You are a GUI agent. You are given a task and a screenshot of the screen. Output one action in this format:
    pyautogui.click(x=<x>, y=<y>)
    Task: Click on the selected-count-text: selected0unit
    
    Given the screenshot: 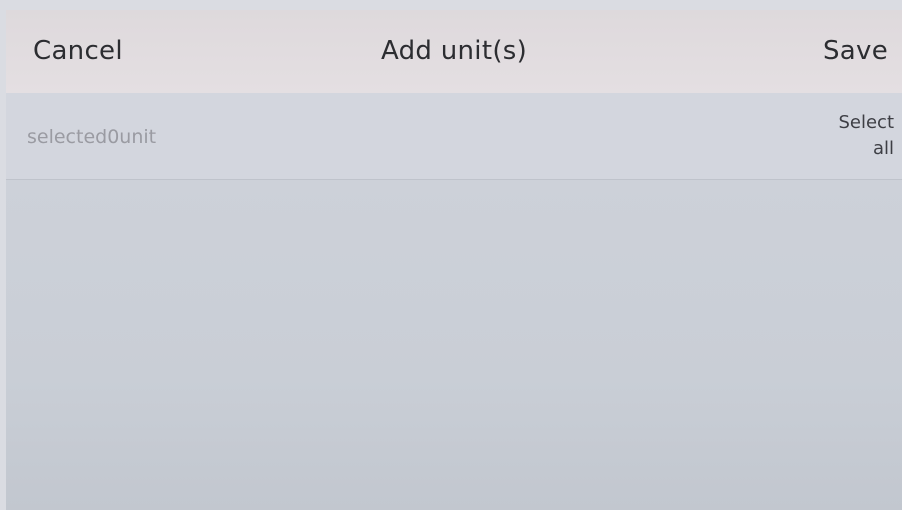 What is the action you would take?
    pyautogui.click(x=92, y=137)
    